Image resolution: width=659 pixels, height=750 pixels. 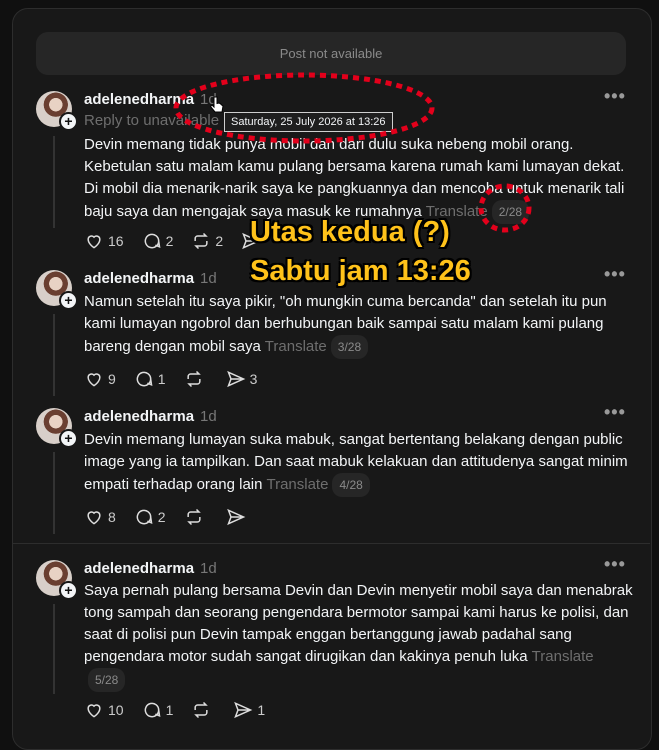 I want to click on share-button: 1, so click(x=249, y=710).